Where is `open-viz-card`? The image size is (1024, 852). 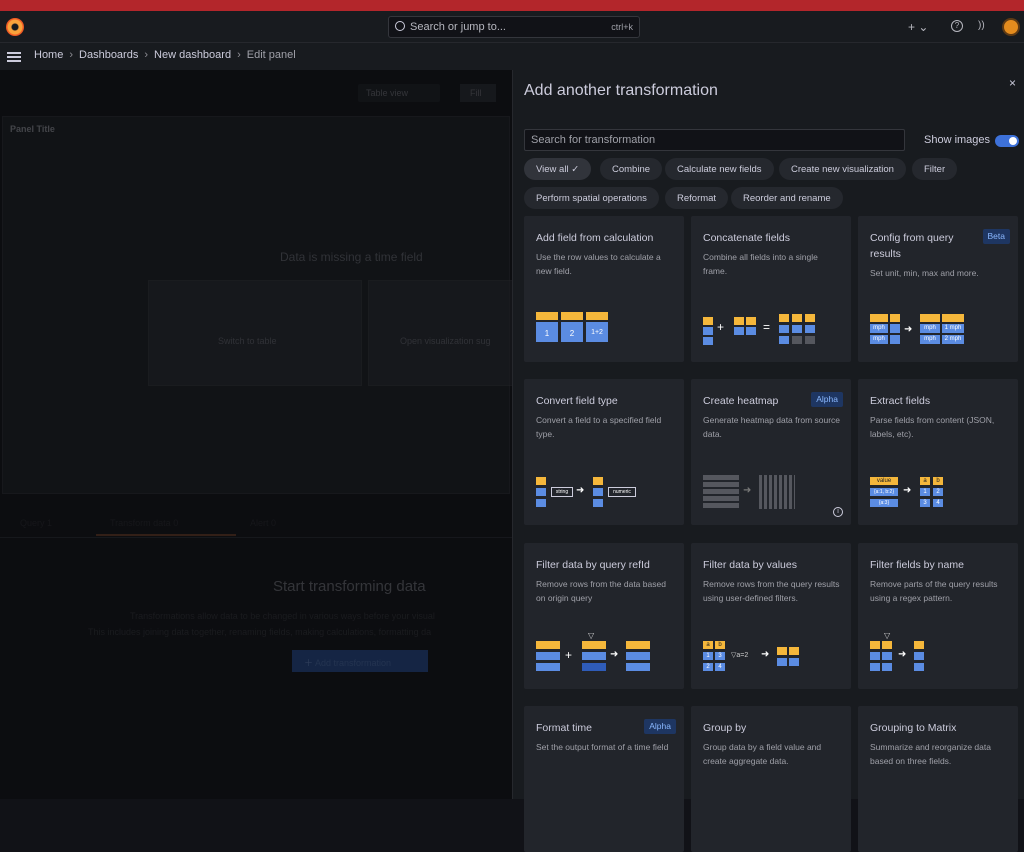 open-viz-card is located at coordinates (440, 333).